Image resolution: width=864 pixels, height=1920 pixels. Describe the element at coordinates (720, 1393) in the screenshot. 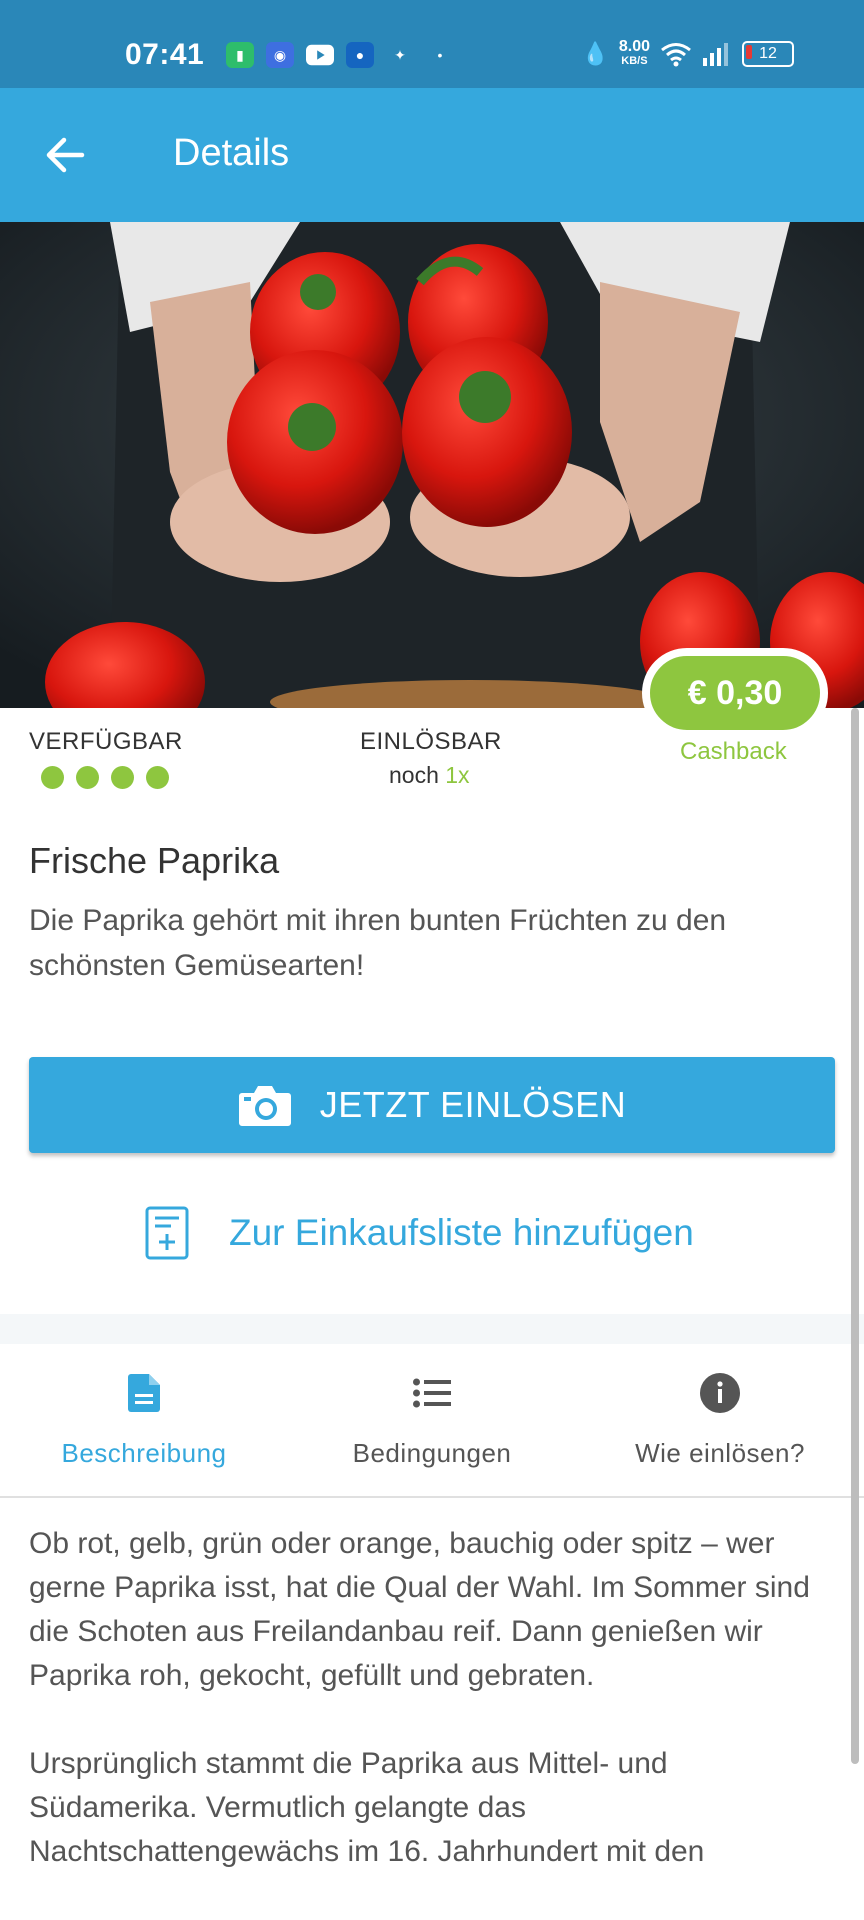

I see `info-icon` at that location.